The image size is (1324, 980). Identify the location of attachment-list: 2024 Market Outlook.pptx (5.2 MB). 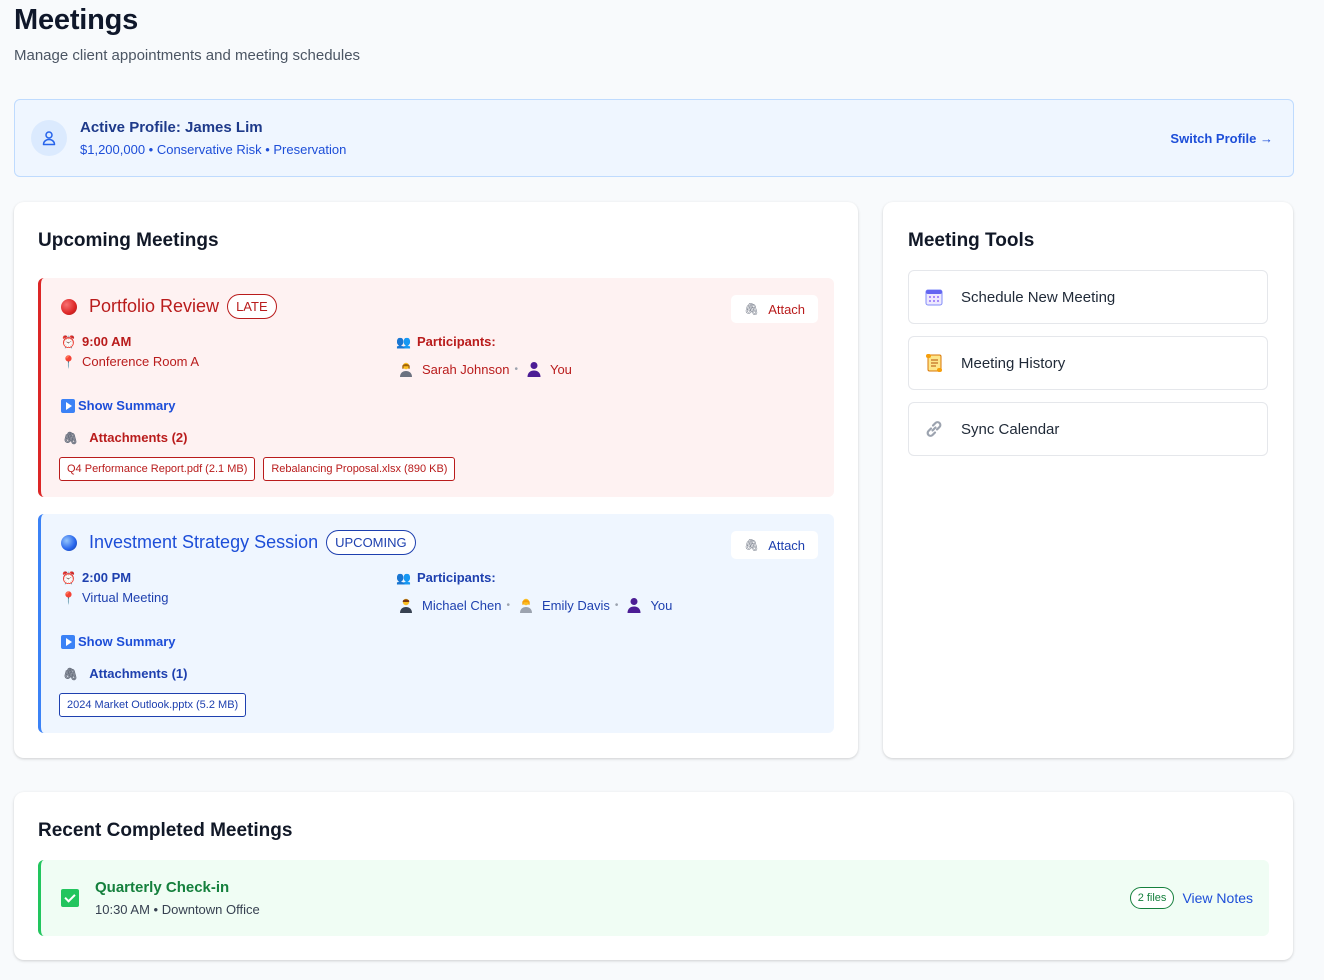
(153, 705).